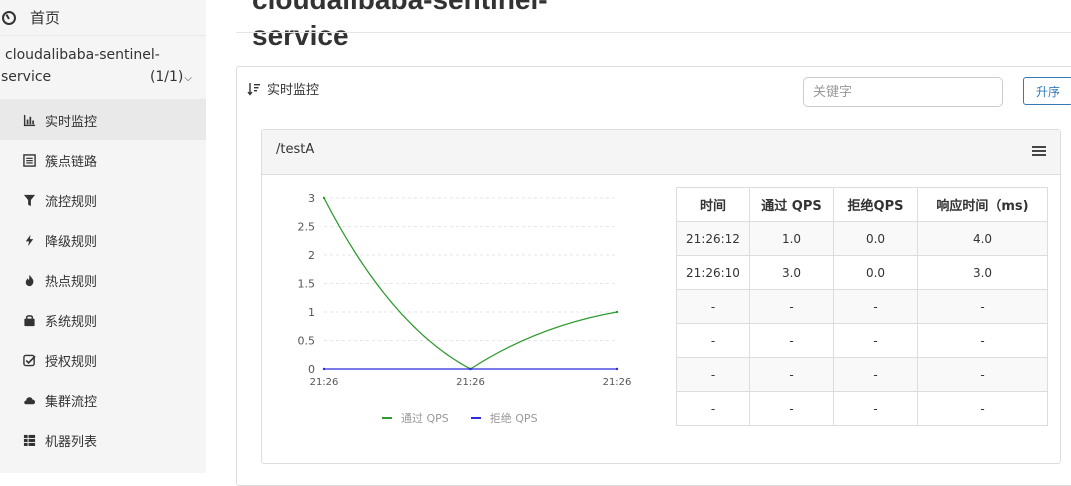  I want to click on table-cell: 21:26:10, so click(713, 272).